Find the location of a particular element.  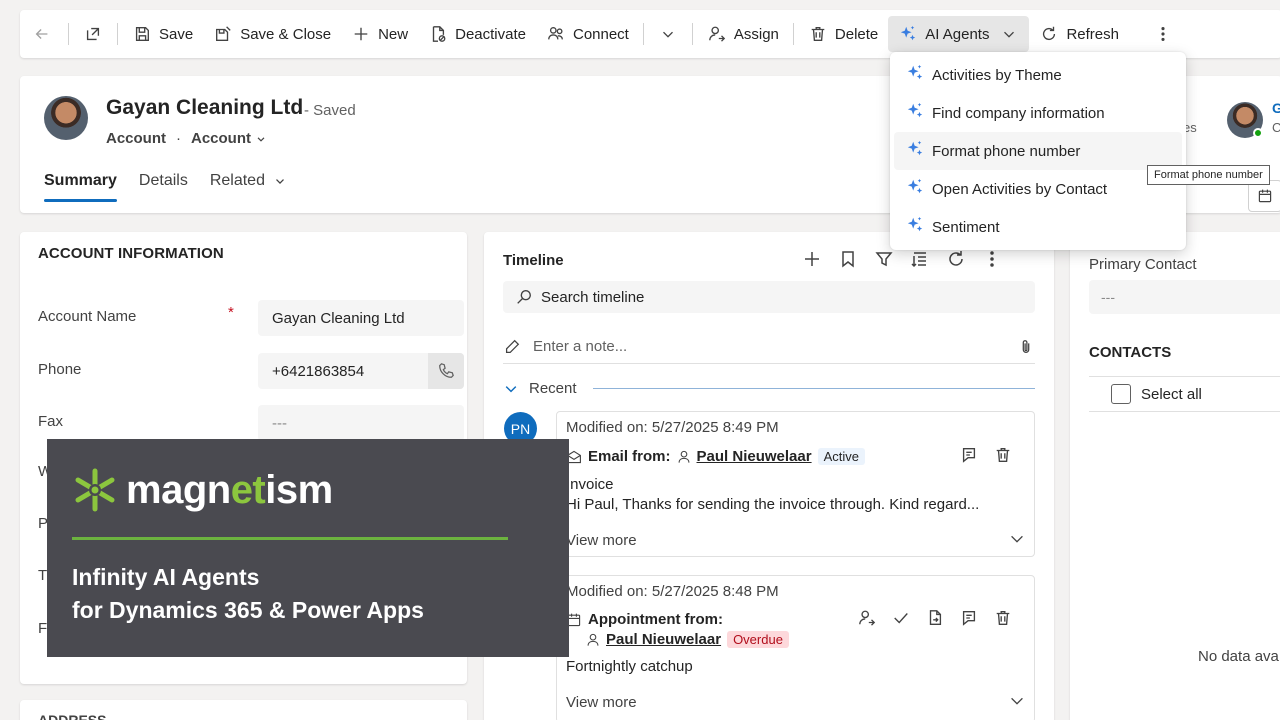

presence-indicator is located at coordinates (1258, 133).